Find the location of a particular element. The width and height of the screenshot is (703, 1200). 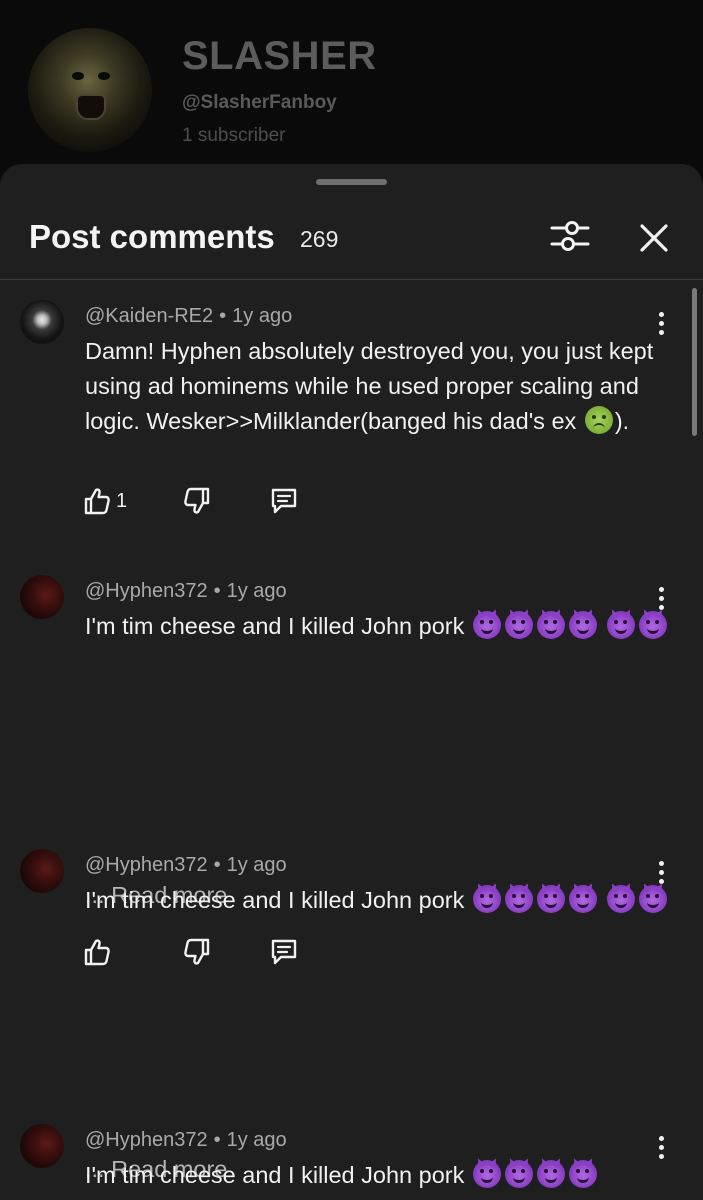

subscriber-count: 1 subscriber is located at coordinates (234, 135).